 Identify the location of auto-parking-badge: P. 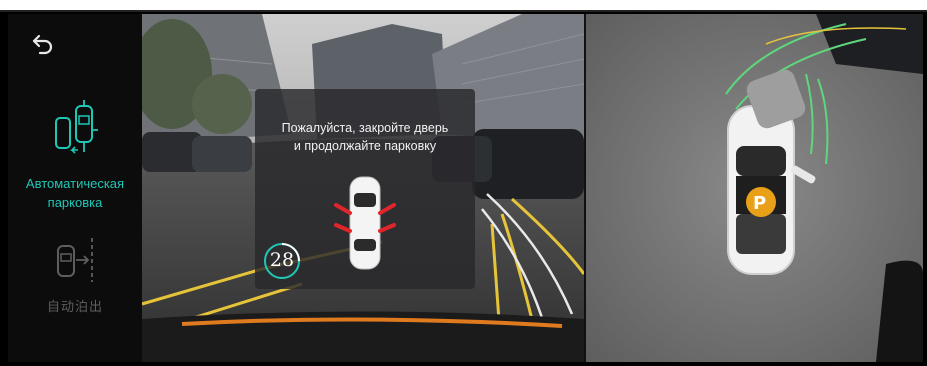
(761, 202).